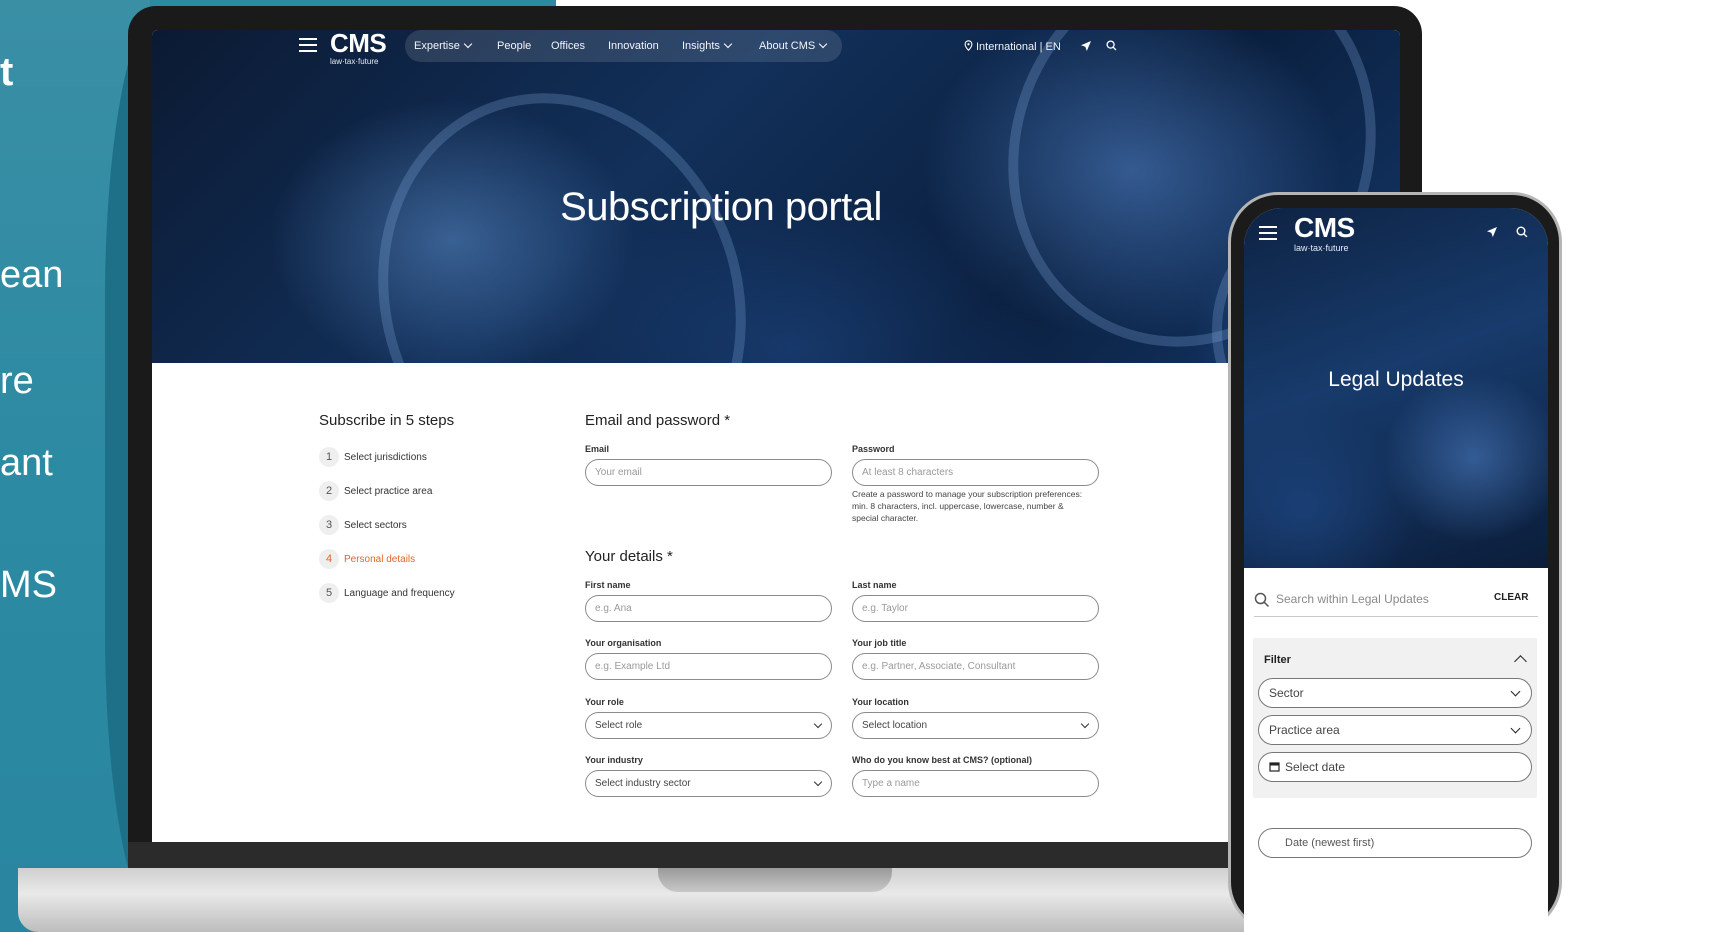 This screenshot has width=1716, height=932. What do you see at coordinates (514, 46) in the screenshot?
I see `nav-item-people: People` at bounding box center [514, 46].